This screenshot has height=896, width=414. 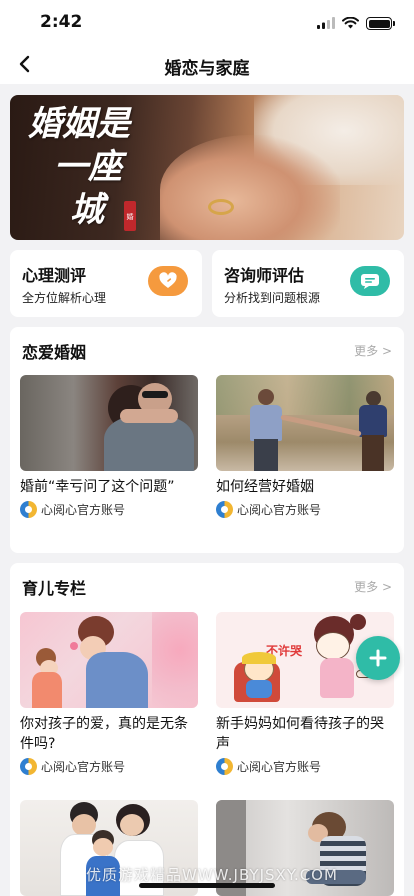 I want to click on signal-icon, so click(x=326, y=23).